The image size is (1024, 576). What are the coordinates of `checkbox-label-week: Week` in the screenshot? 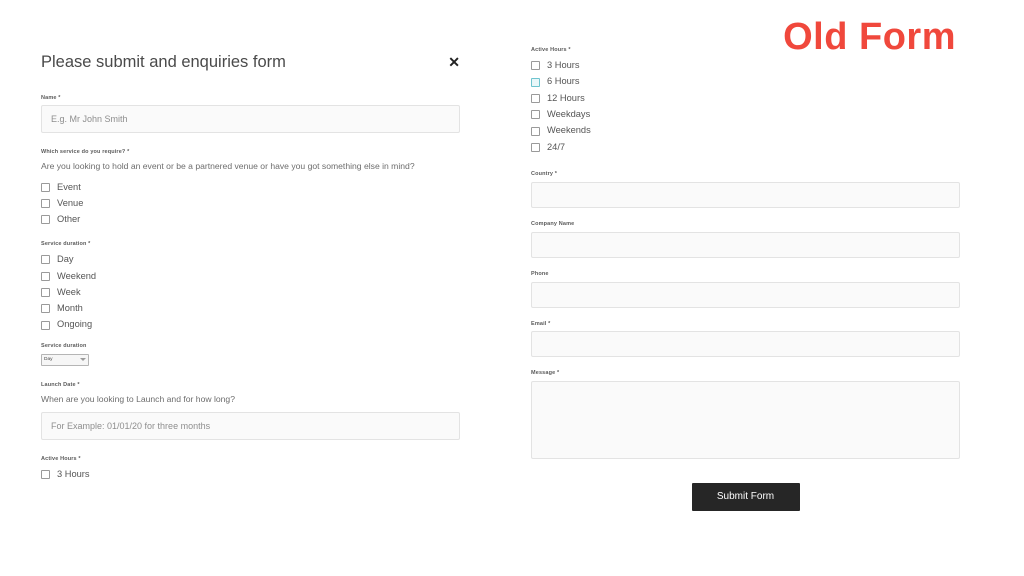 It's located at (69, 291).